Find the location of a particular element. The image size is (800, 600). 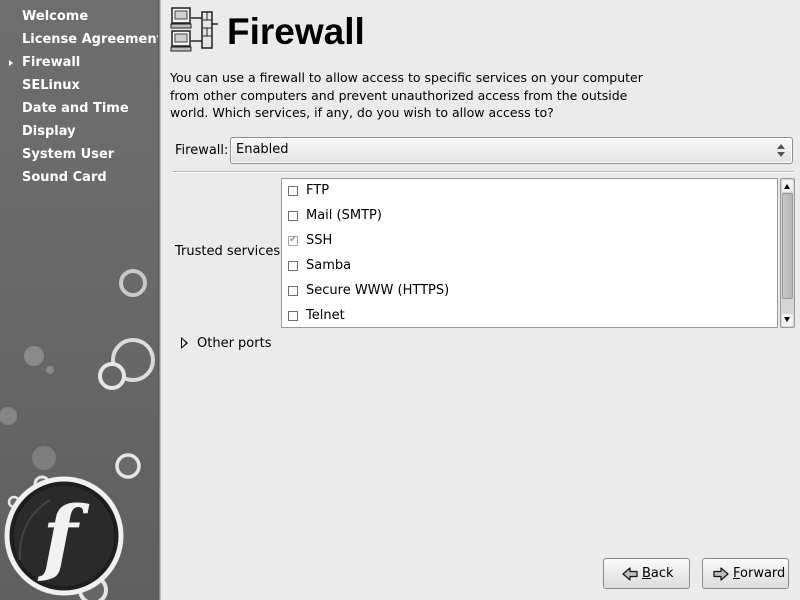

service-row-ftp: FTP is located at coordinates (529, 191).